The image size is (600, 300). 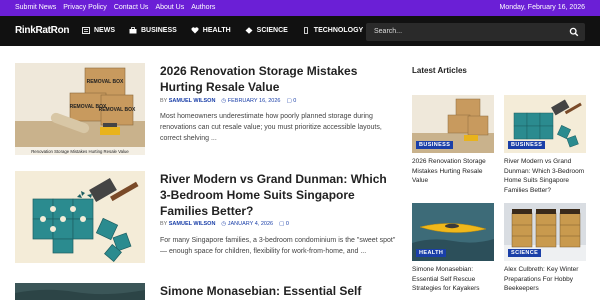 I want to click on sidebar-title: Latest Articles, so click(x=439, y=70).